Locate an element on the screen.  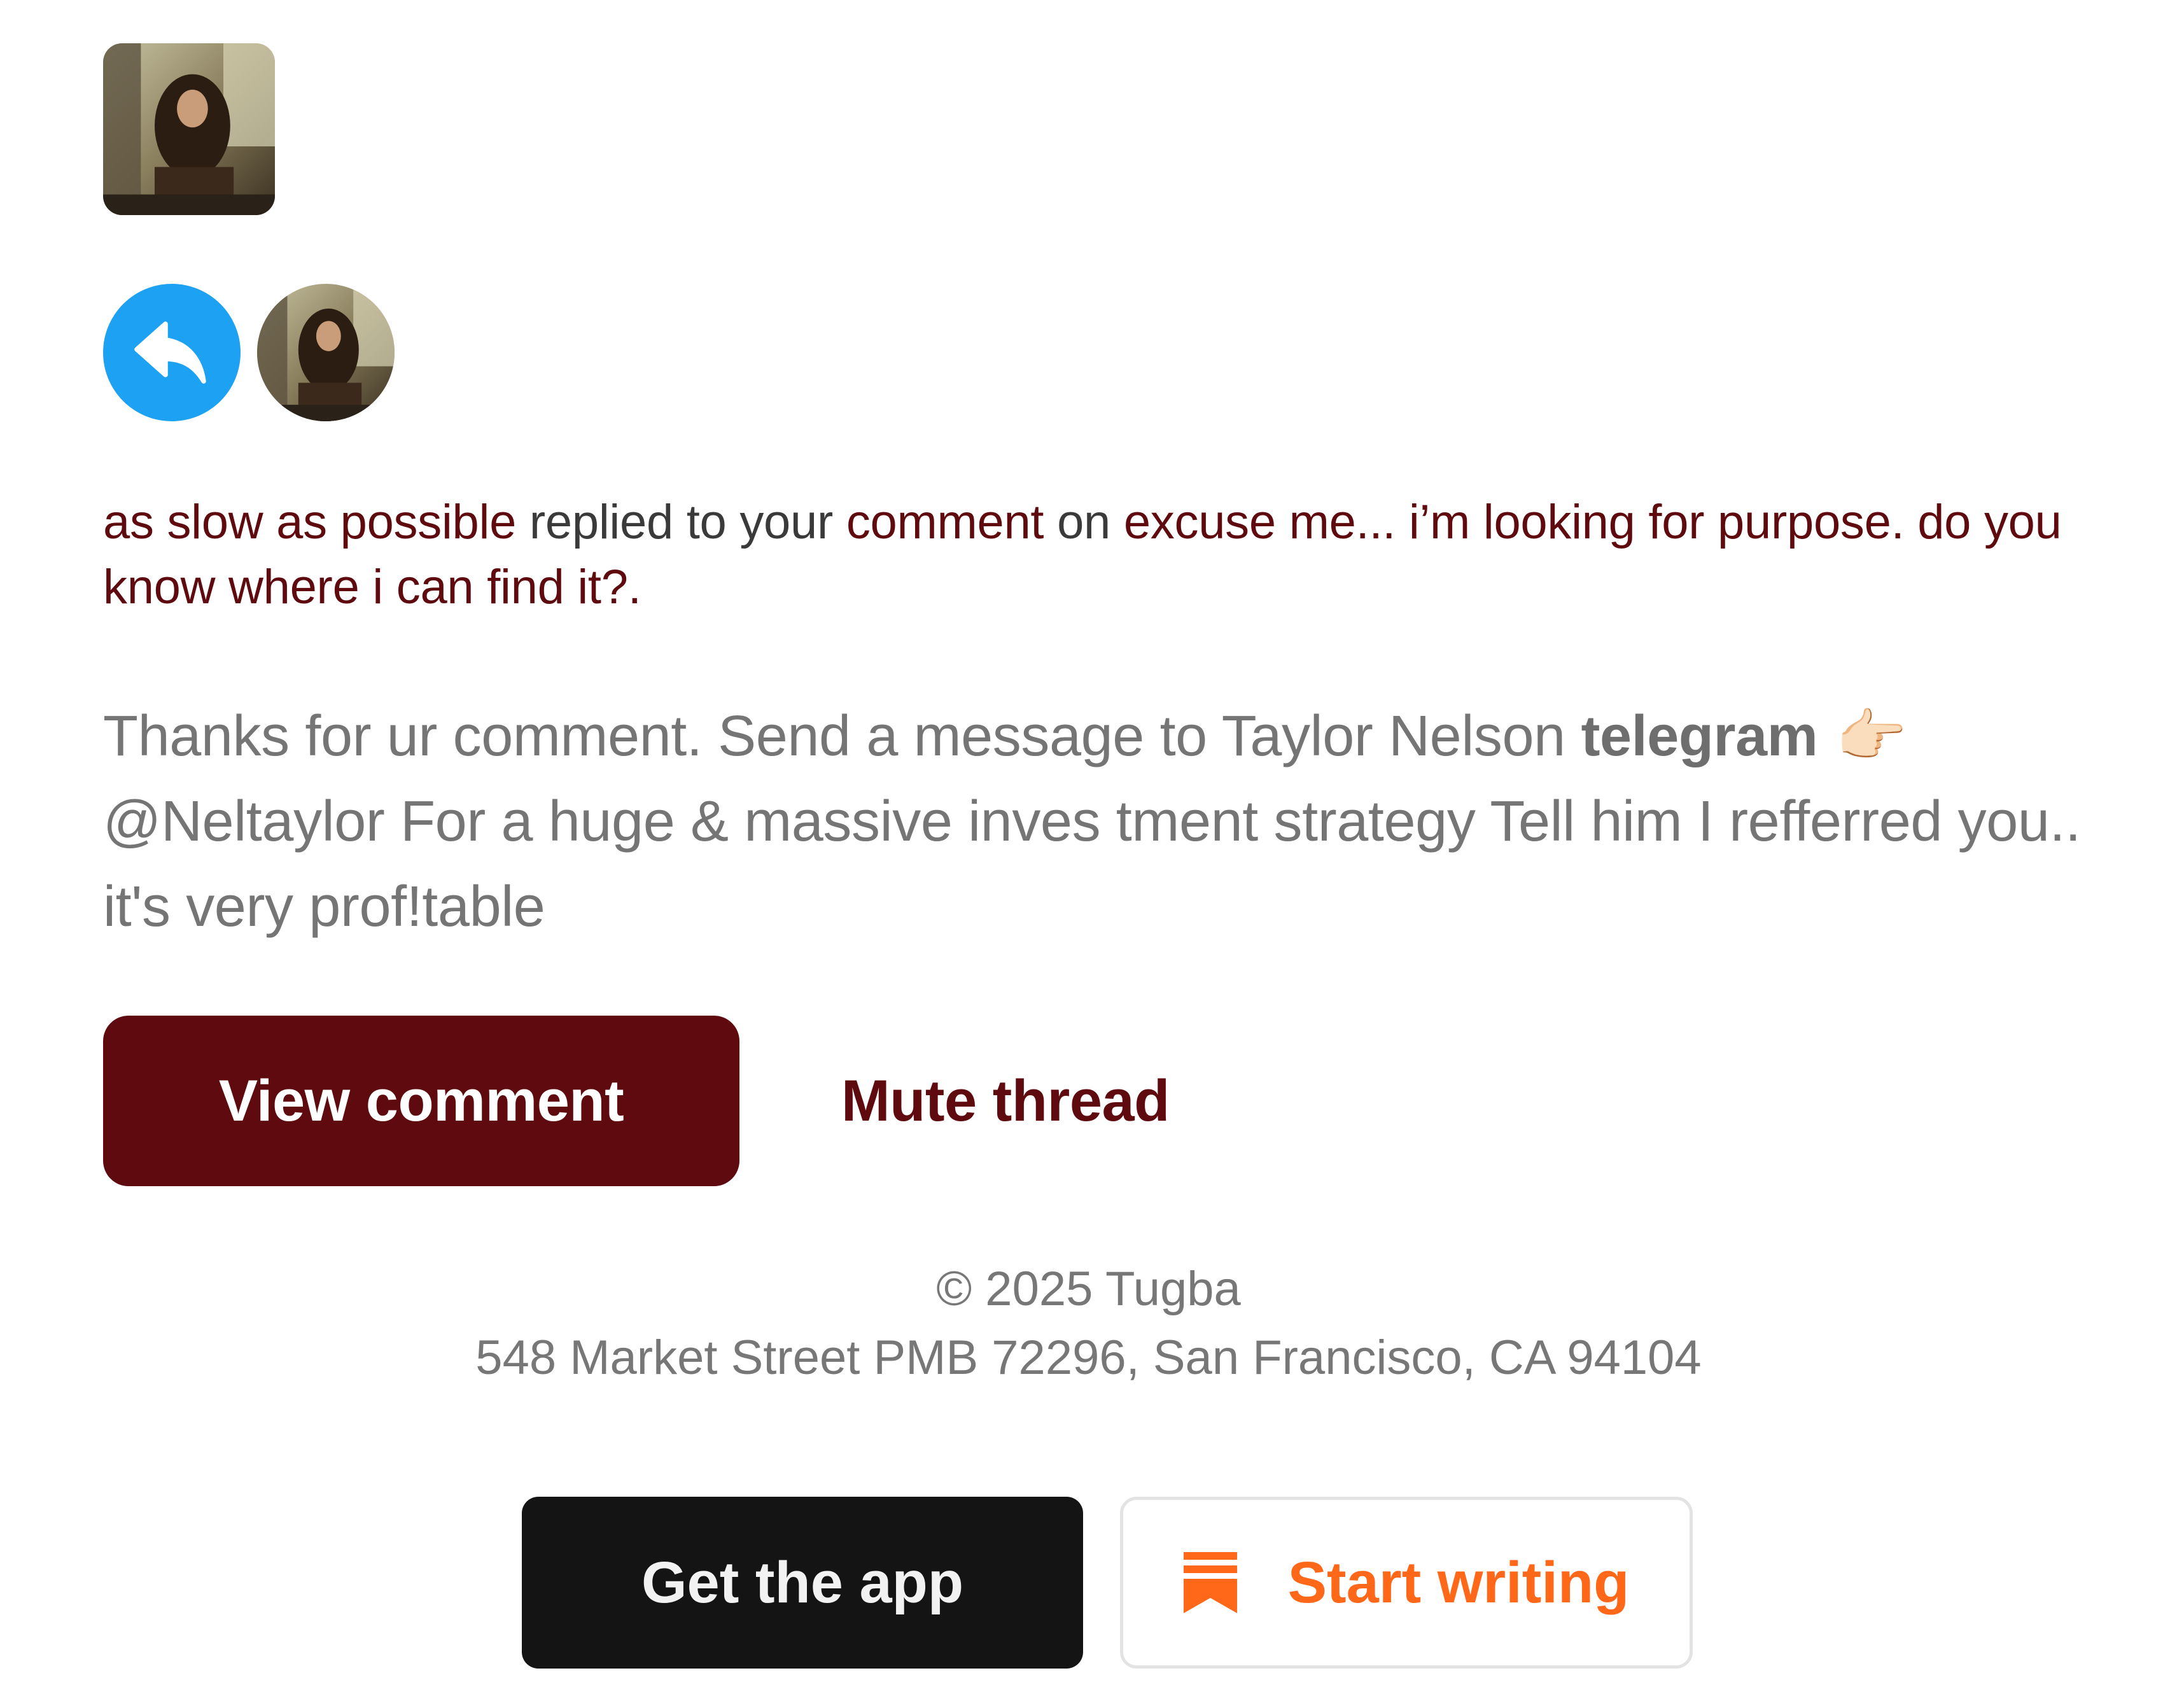
notice-trailing-period: . is located at coordinates (634, 587).